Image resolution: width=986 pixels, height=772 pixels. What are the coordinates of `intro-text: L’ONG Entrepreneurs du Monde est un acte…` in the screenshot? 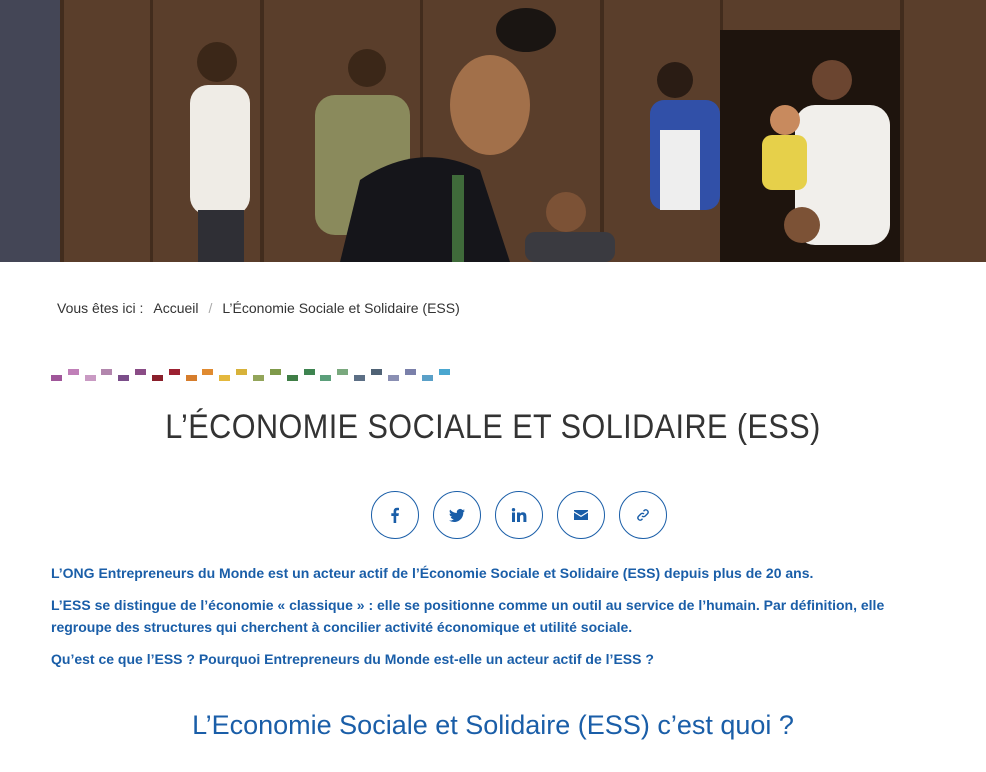 It's located at (496, 621).